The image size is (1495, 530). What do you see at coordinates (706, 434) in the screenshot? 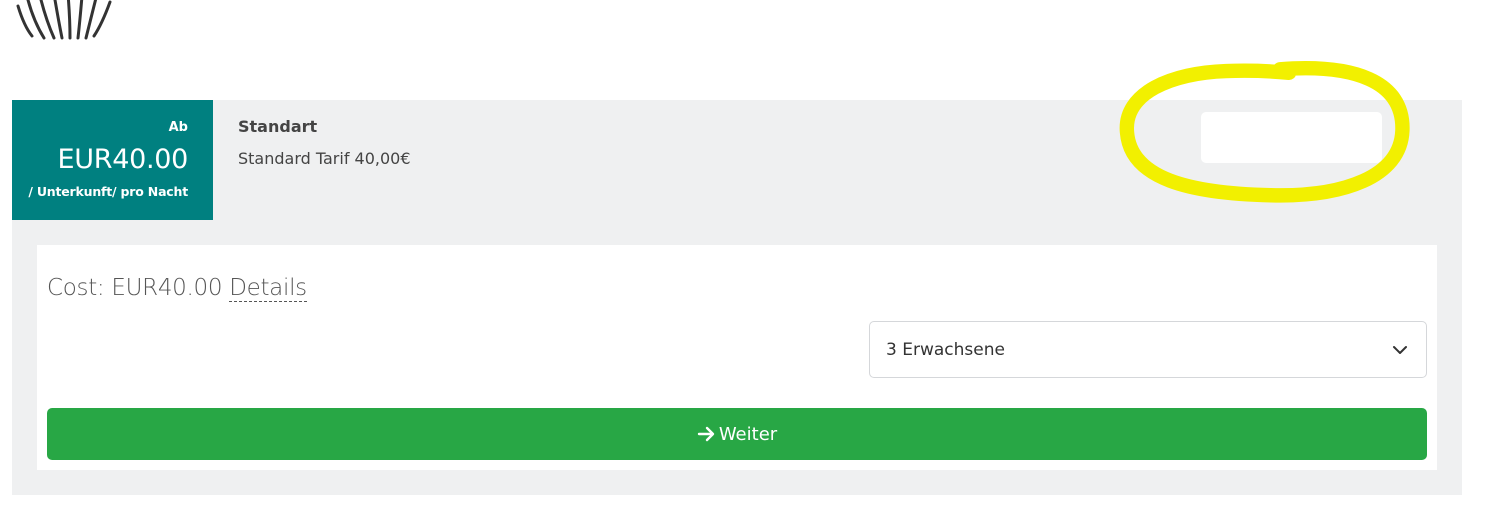
I see `arrow-right-icon` at bounding box center [706, 434].